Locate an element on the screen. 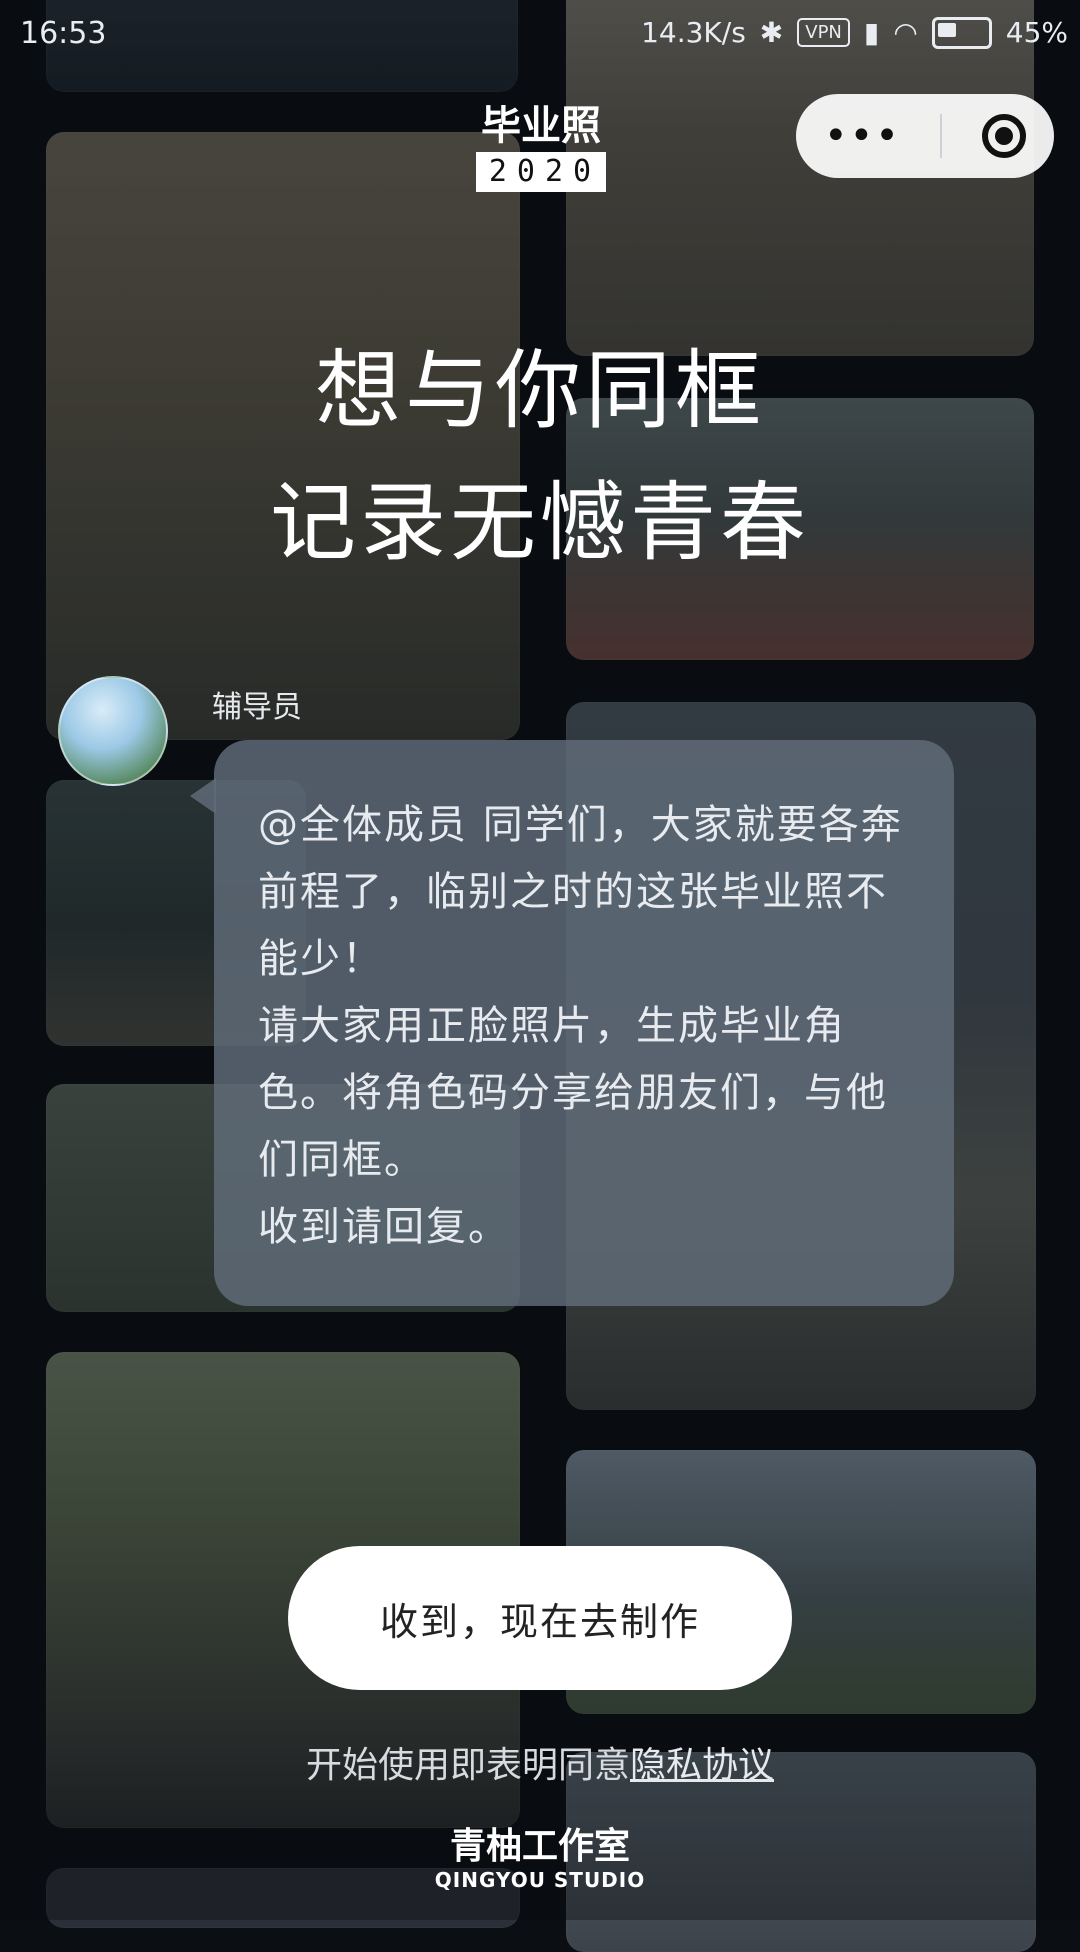  privacy-agreement: 开始使用即表明同意隐私协议 is located at coordinates (540, 1762).